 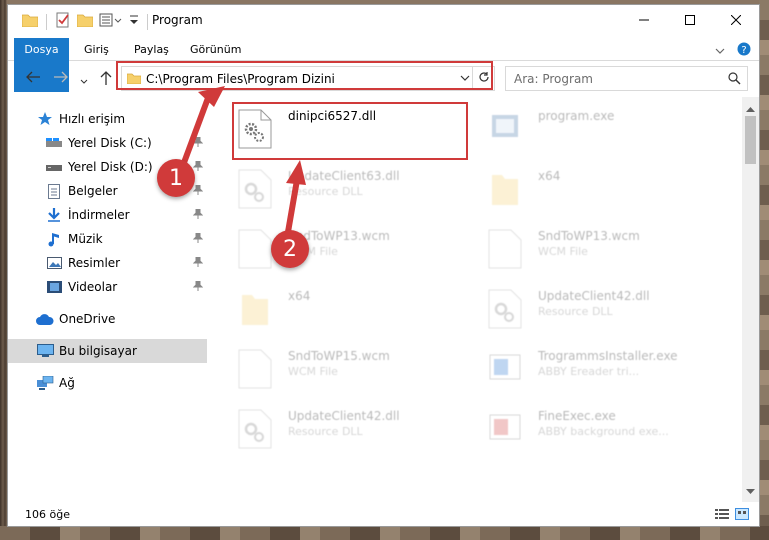 I want to click on minimize-icon, so click(x=644, y=21).